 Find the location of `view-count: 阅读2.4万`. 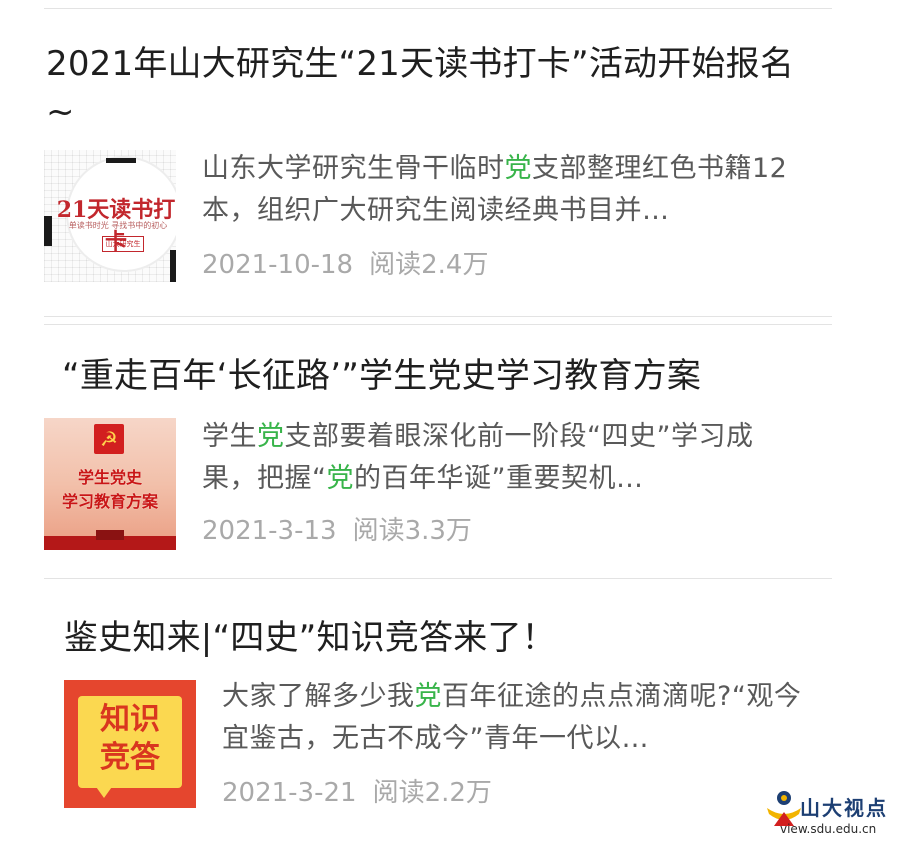

view-count: 阅读2.4万 is located at coordinates (429, 265).